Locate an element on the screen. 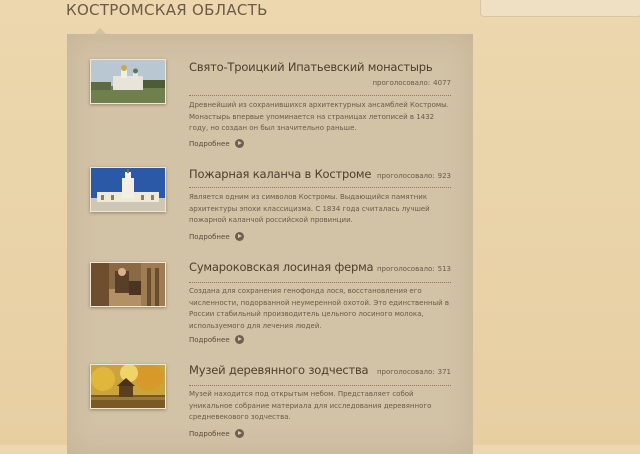 The height and width of the screenshot is (454, 640). vote-number: 4077 is located at coordinates (442, 83).